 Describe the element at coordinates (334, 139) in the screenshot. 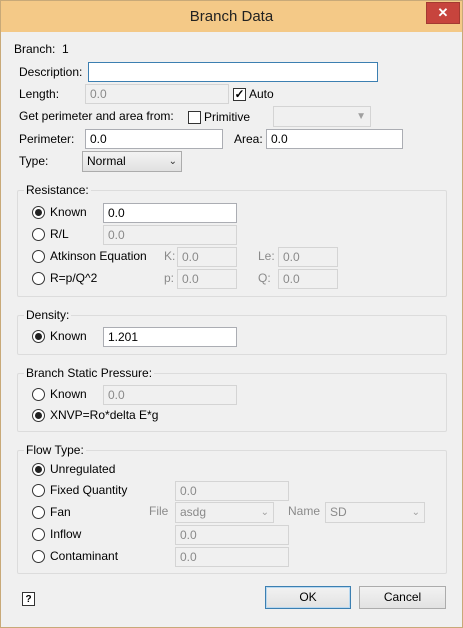

I see `area-input: 0.0` at that location.